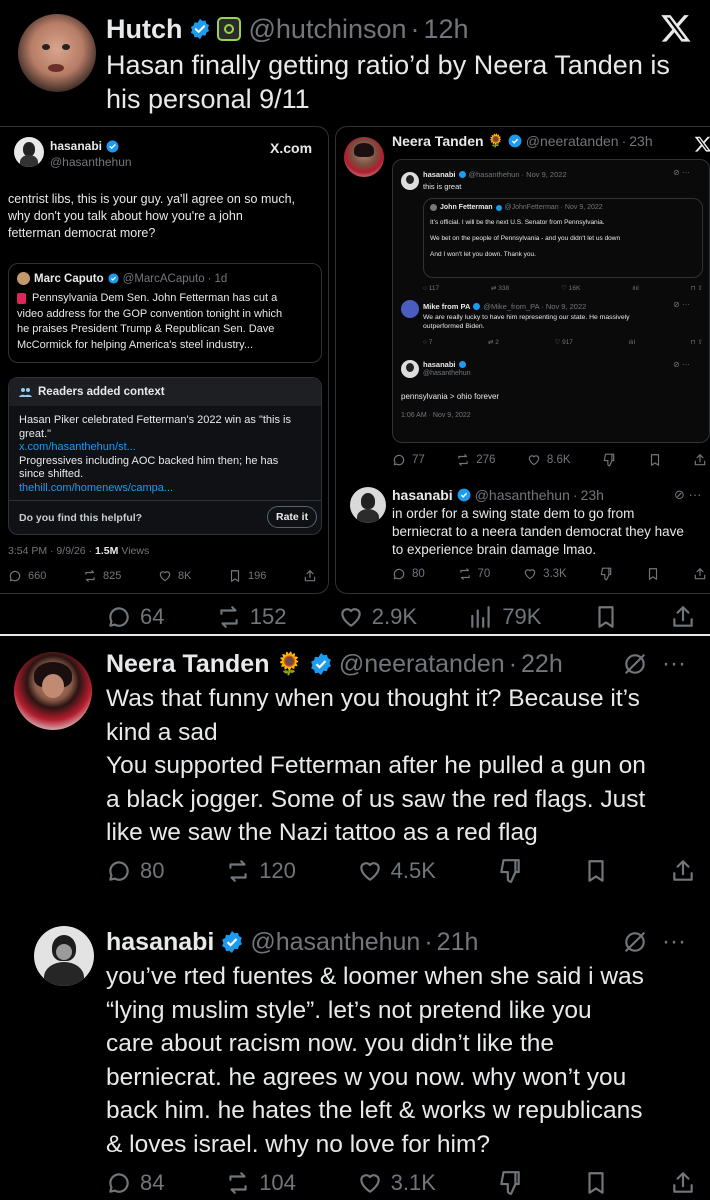 This screenshot has width=710, height=1200. What do you see at coordinates (229, 617) in the screenshot?
I see `repost-icon` at bounding box center [229, 617].